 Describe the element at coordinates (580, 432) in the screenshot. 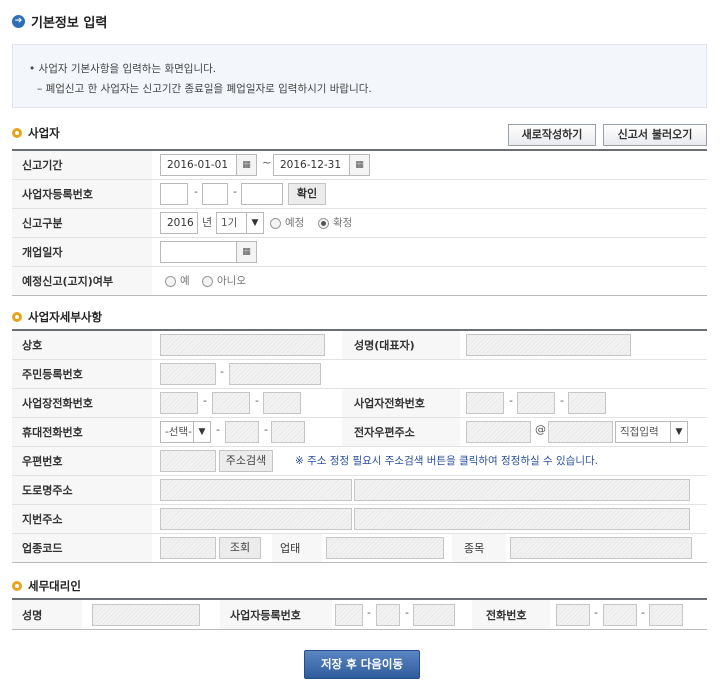

I see `email-domain-input` at that location.